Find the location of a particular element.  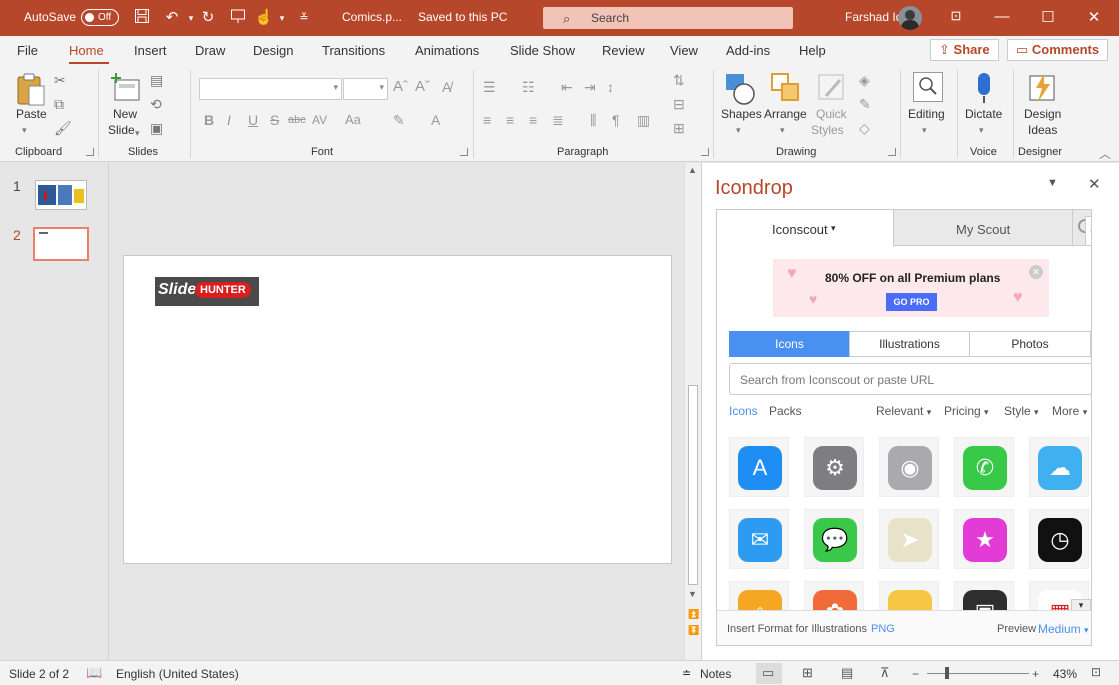

tab-home: Home is located at coordinates (86, 50).